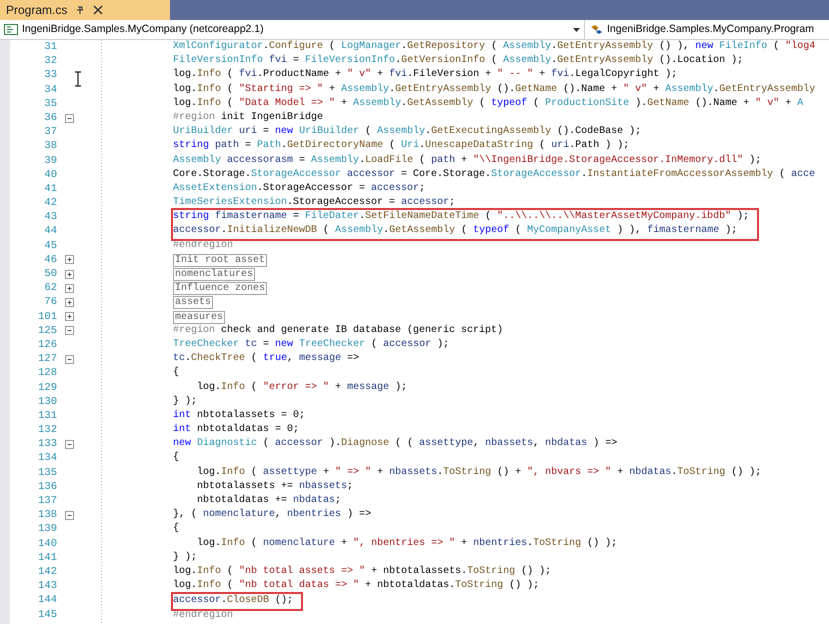 This screenshot has width=829, height=624. I want to click on pin-icon, so click(80, 10).